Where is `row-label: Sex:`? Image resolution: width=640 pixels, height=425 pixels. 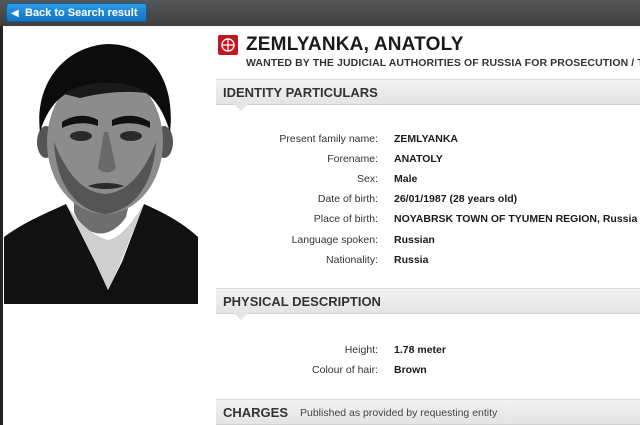
row-label: Sex: is located at coordinates (367, 179).